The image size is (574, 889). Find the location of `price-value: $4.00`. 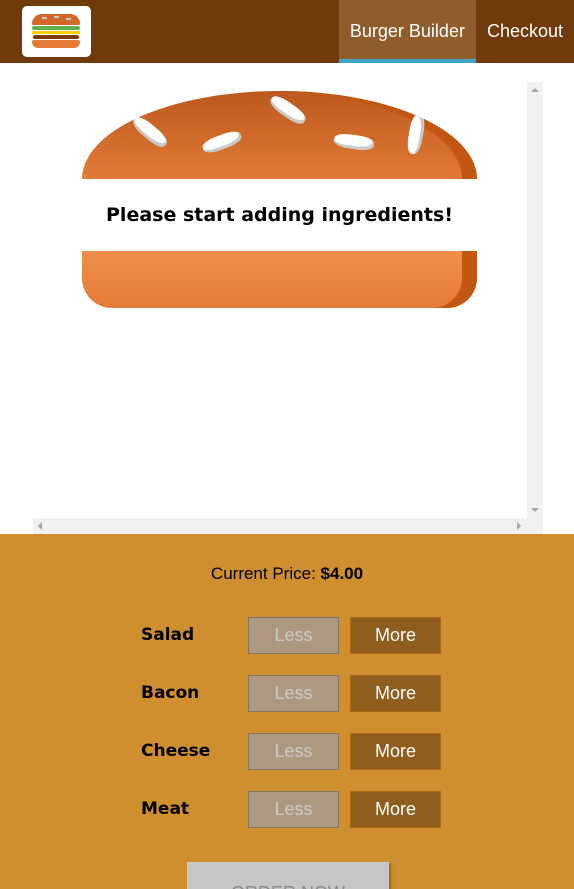

price-value: $4.00 is located at coordinates (342, 573).